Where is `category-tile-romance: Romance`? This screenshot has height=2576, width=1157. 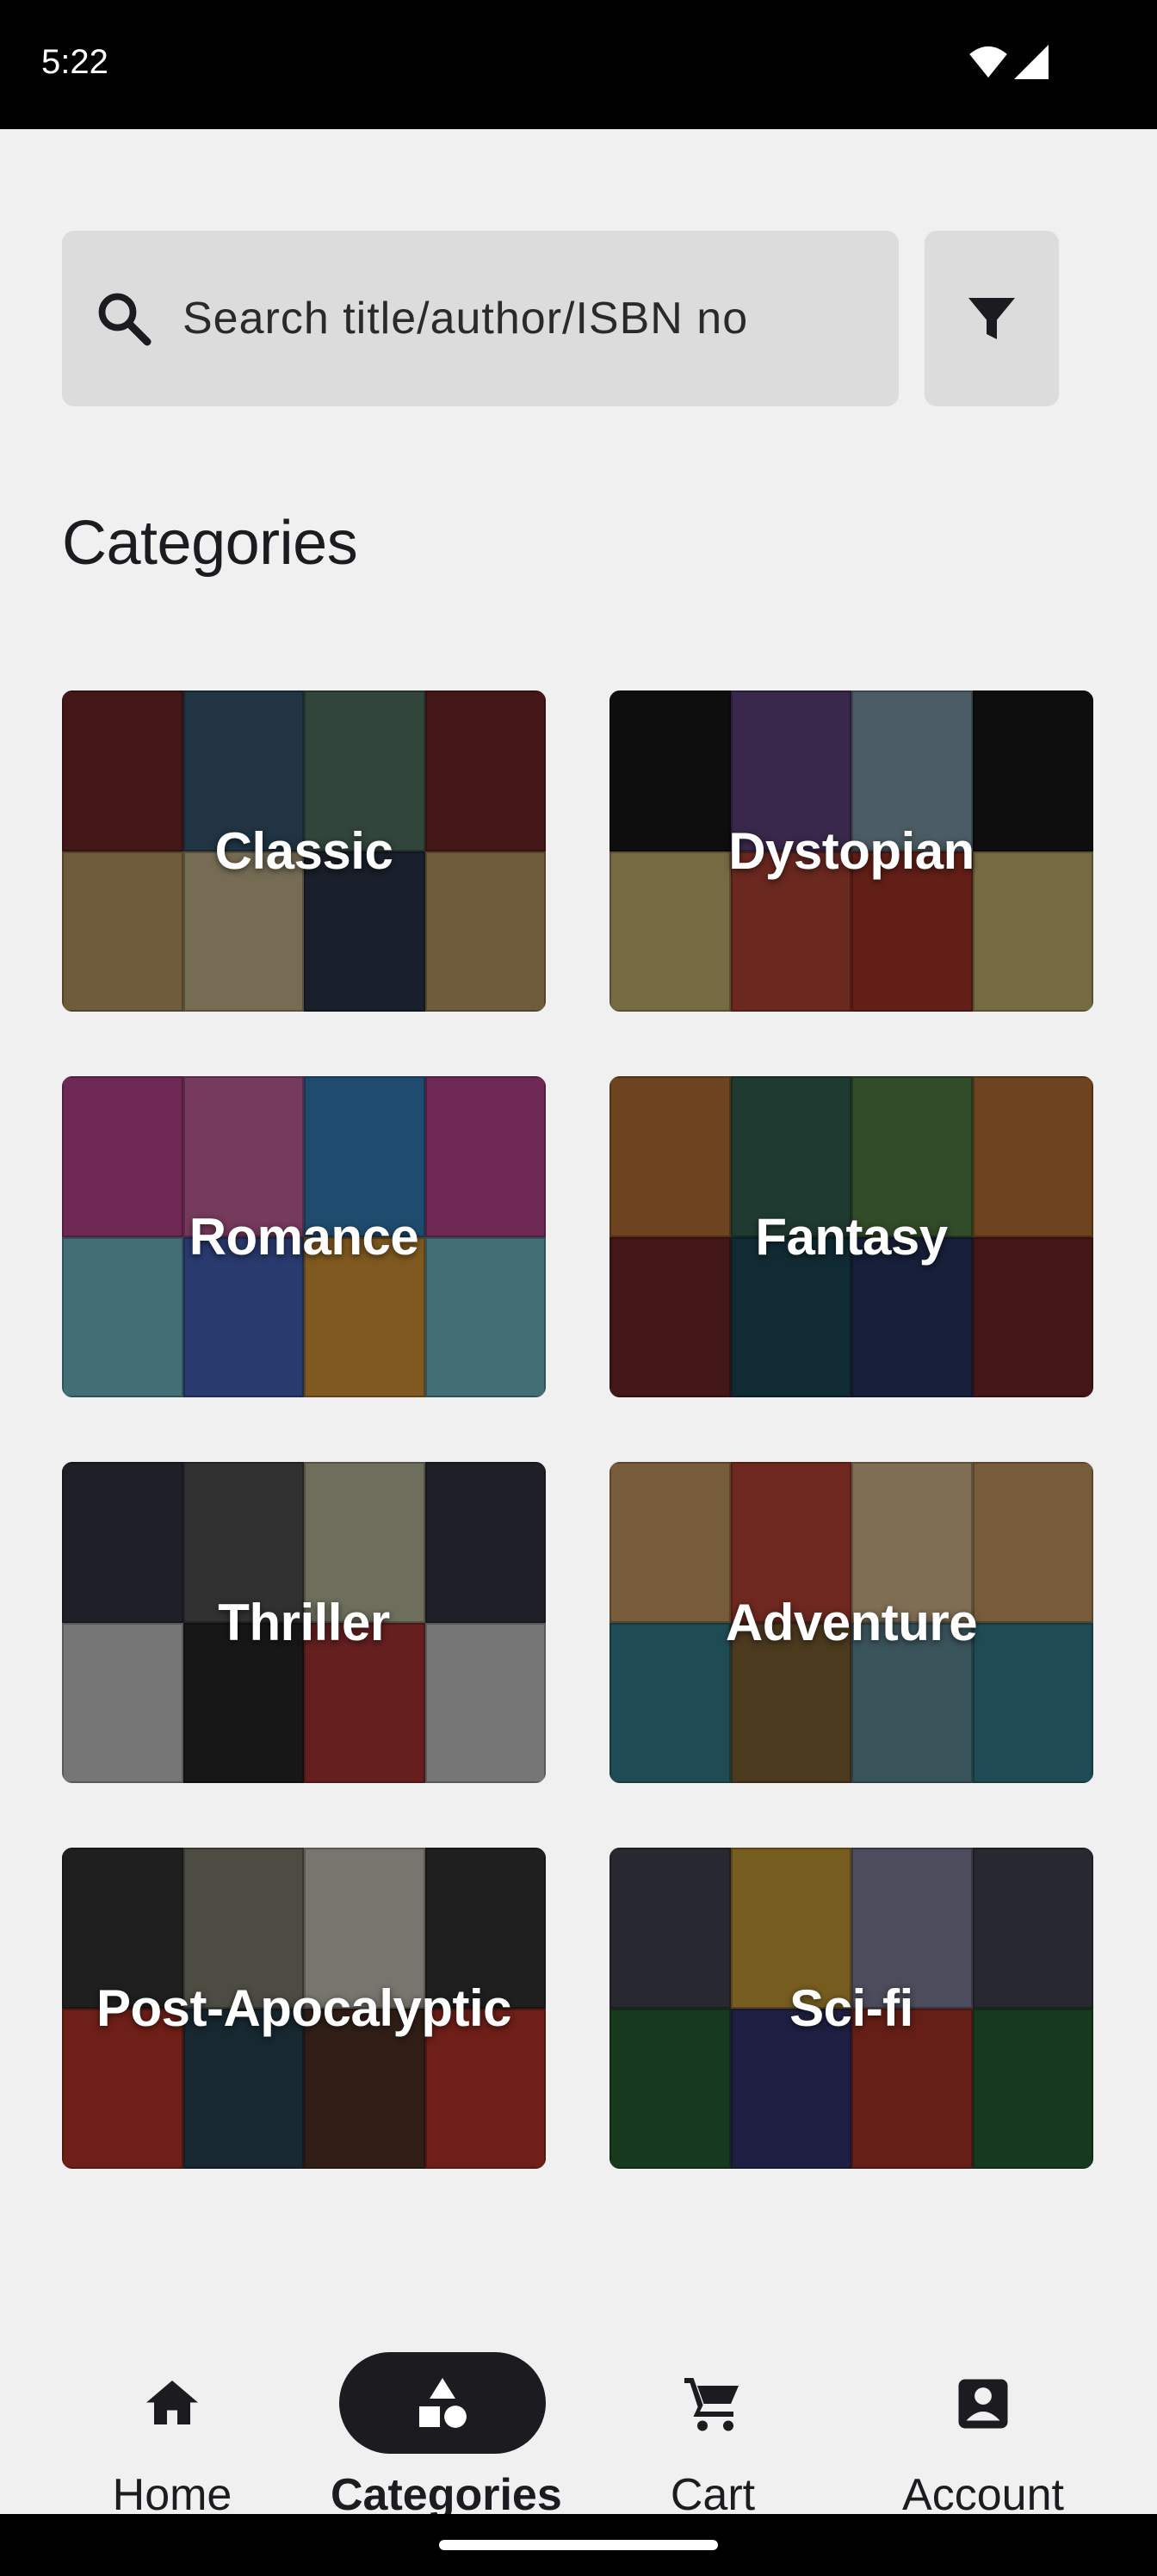 category-tile-romance: Romance is located at coordinates (304, 1236).